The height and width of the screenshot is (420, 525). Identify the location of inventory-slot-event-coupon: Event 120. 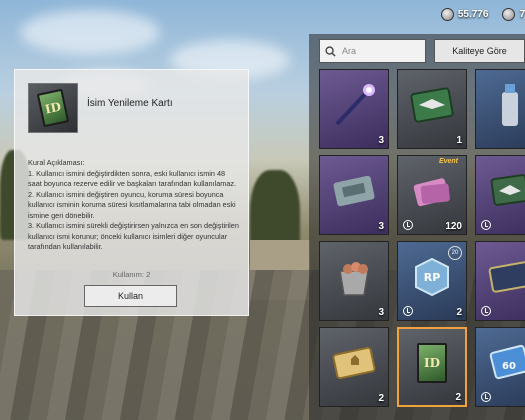
(432, 195).